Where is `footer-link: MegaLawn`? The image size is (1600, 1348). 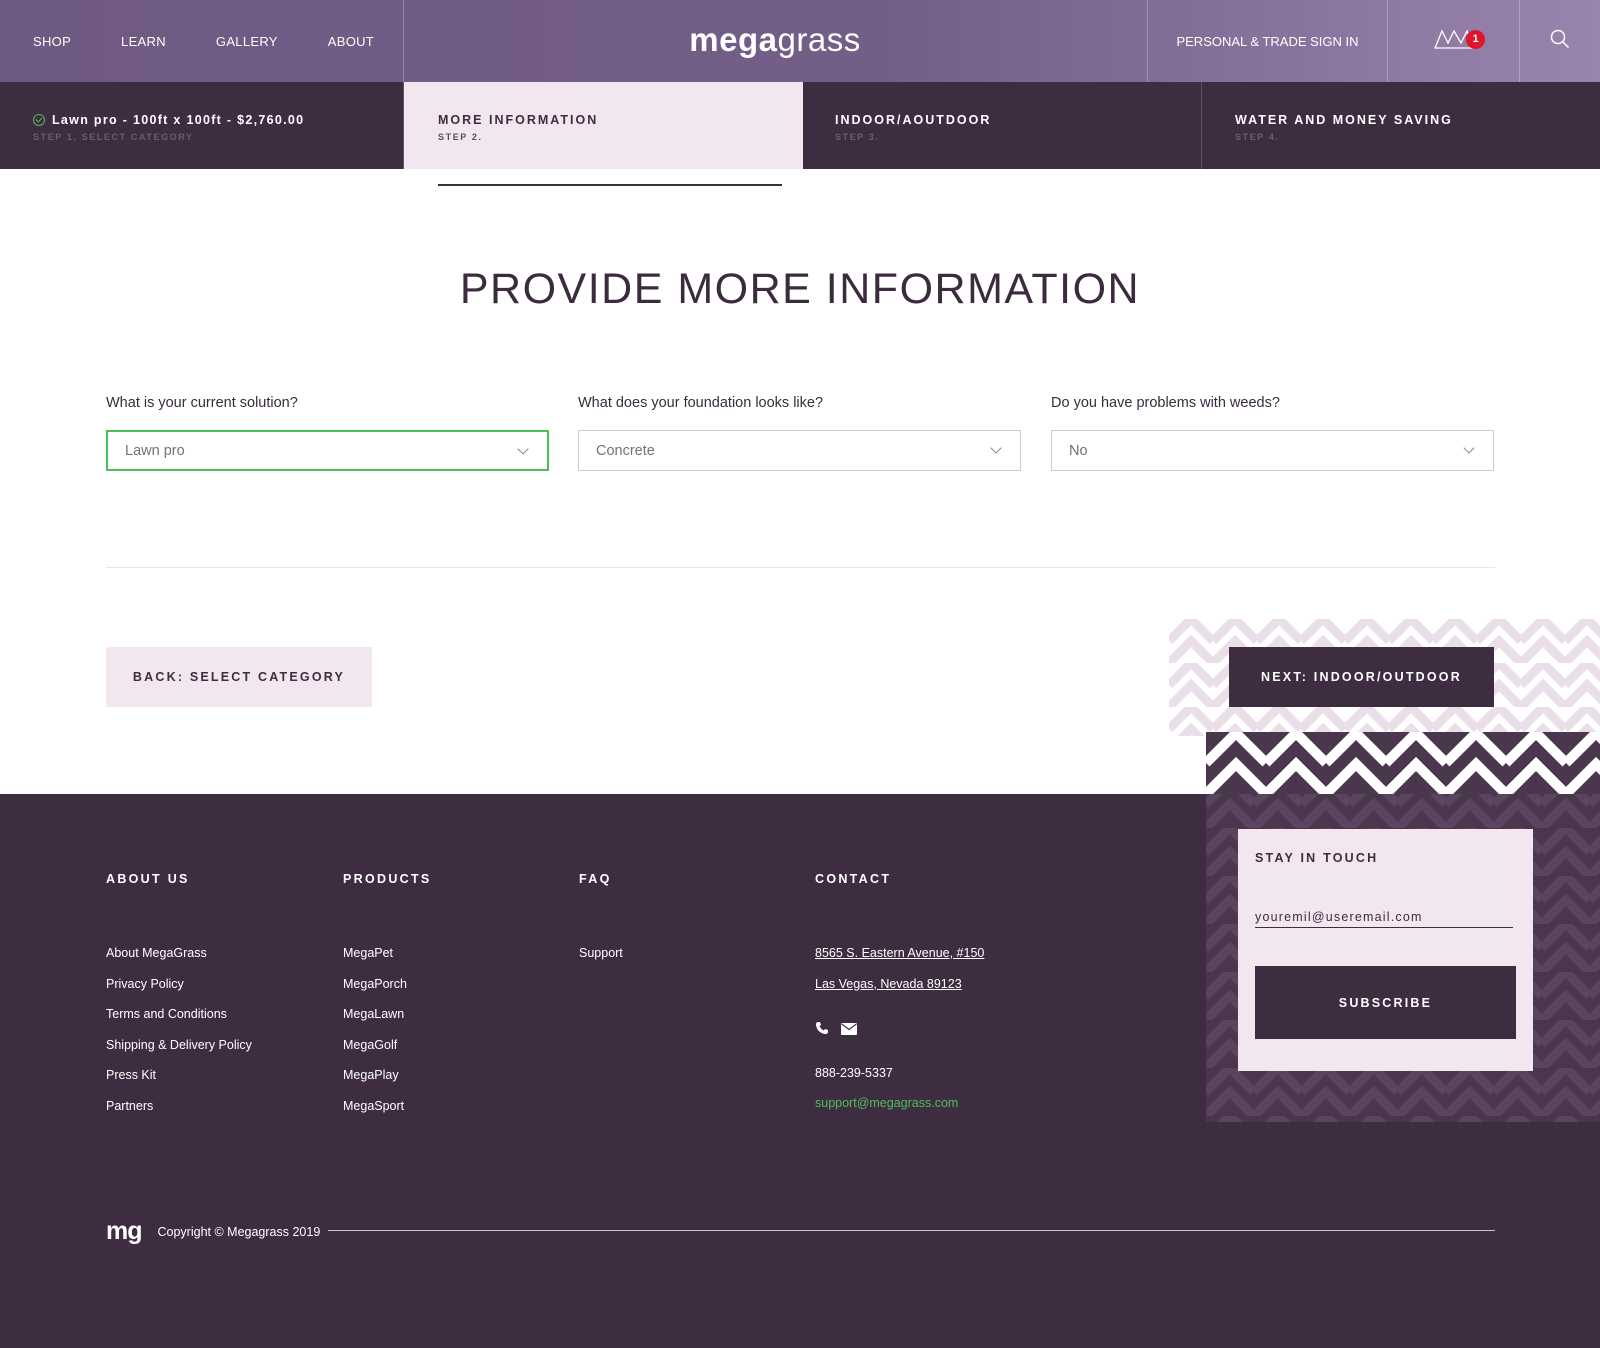 footer-link: MegaLawn is located at coordinates (387, 1014).